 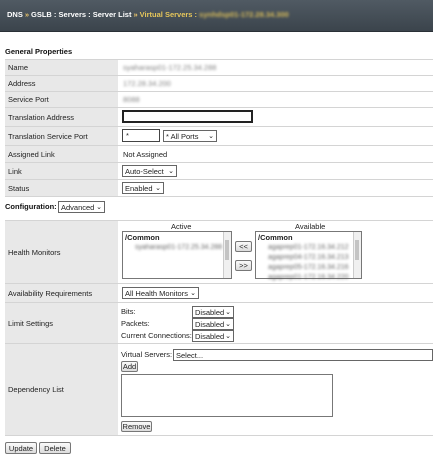 I want to click on general-properties-title: General Properties, so click(x=39, y=51).